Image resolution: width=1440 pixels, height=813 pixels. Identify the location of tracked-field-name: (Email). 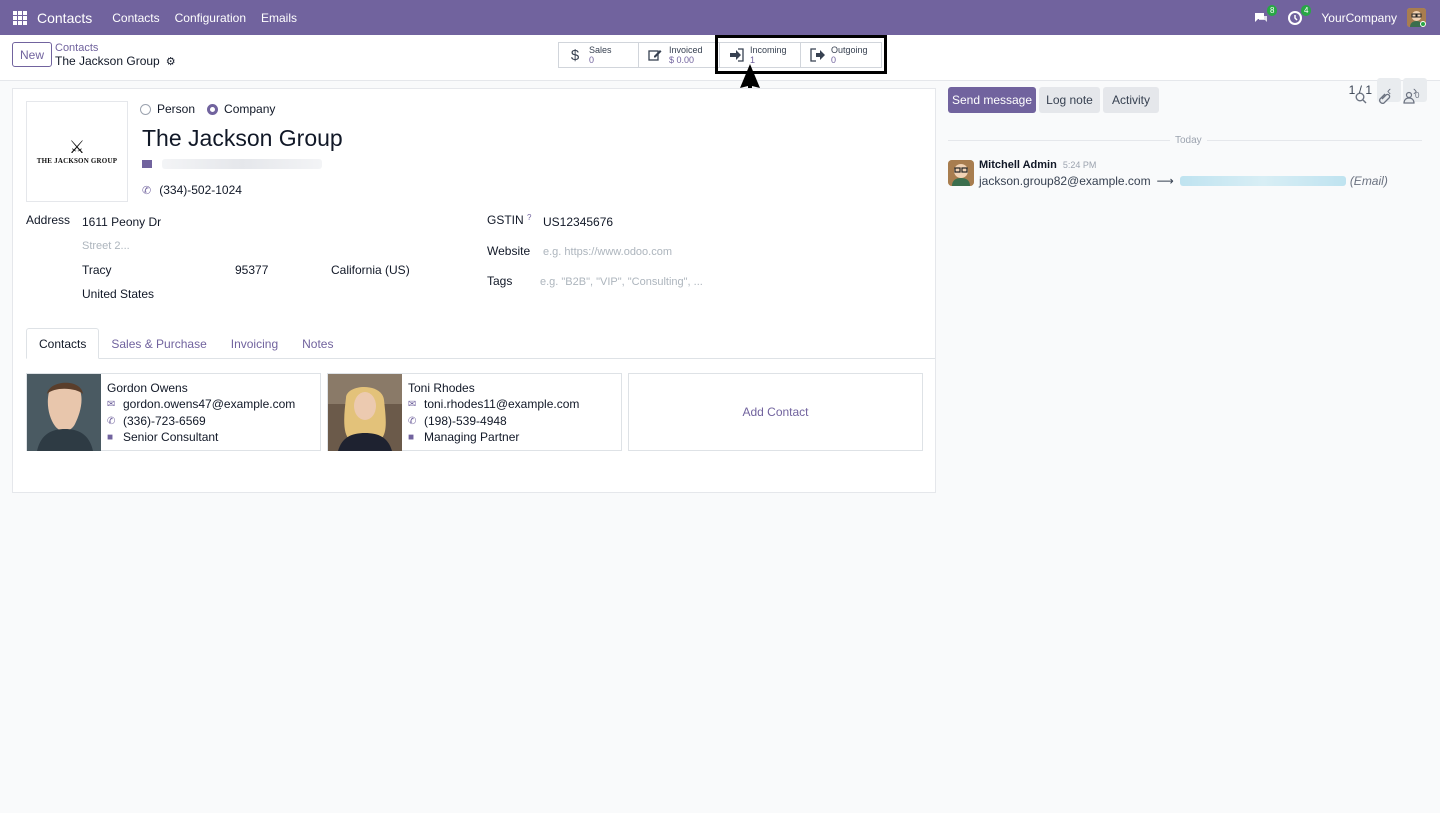
(1368, 181).